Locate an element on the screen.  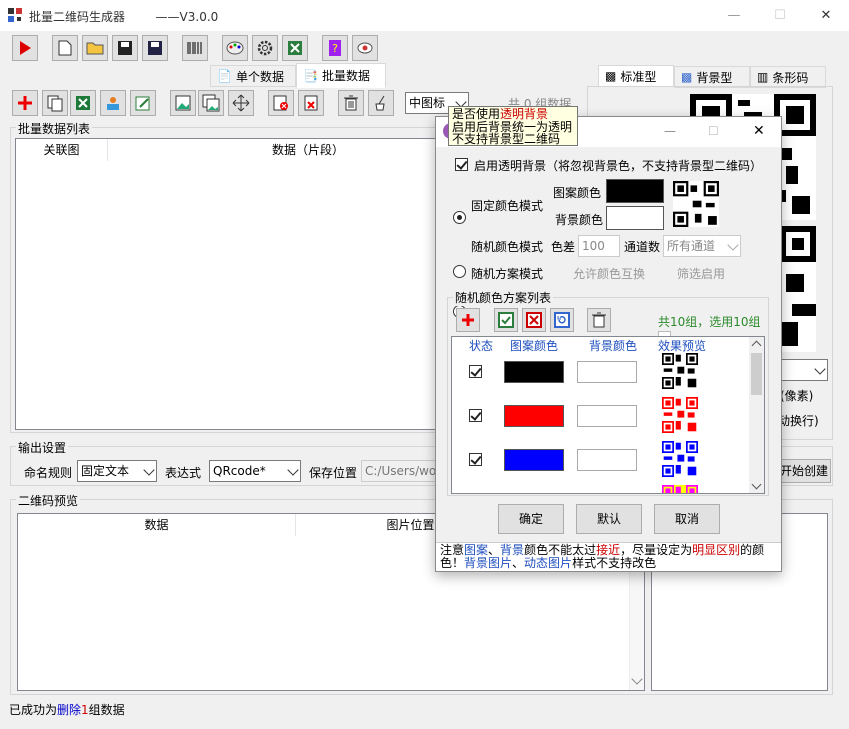
run-button is located at coordinates (25, 48).